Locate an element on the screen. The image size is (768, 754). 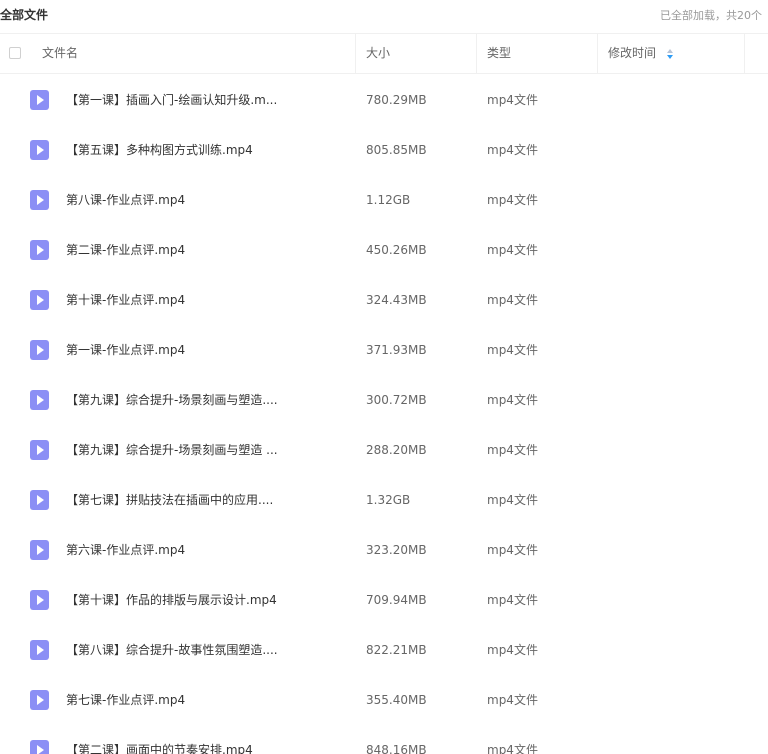
file-row: 第二课-作业点评.mp4 450.26MB mp4文件 is located at coordinates (384, 250).